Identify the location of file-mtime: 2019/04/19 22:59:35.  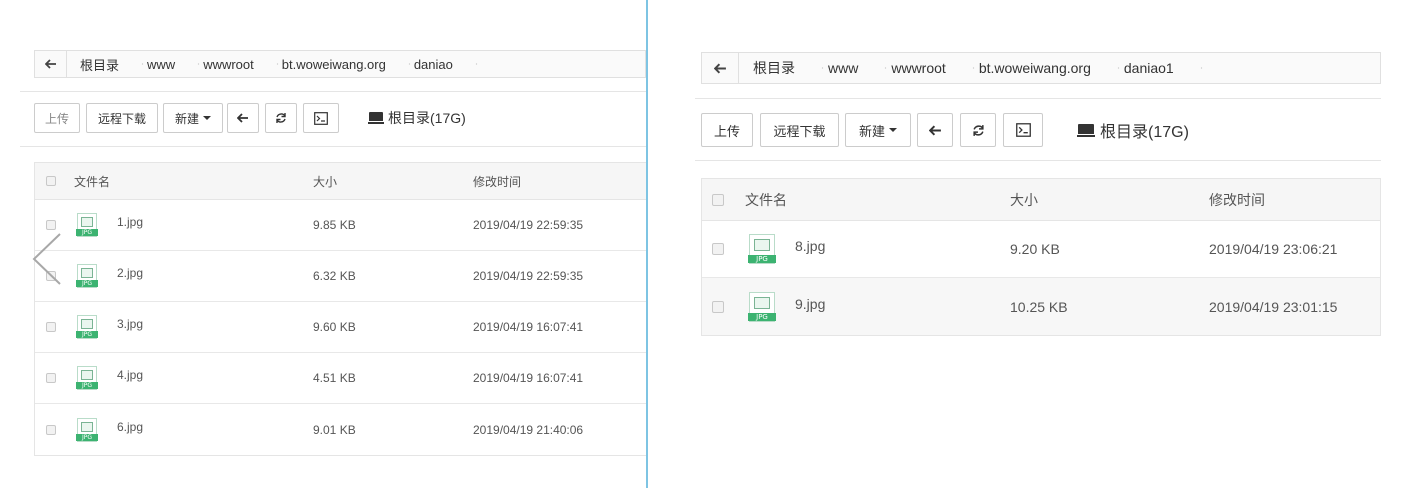
(528, 276).